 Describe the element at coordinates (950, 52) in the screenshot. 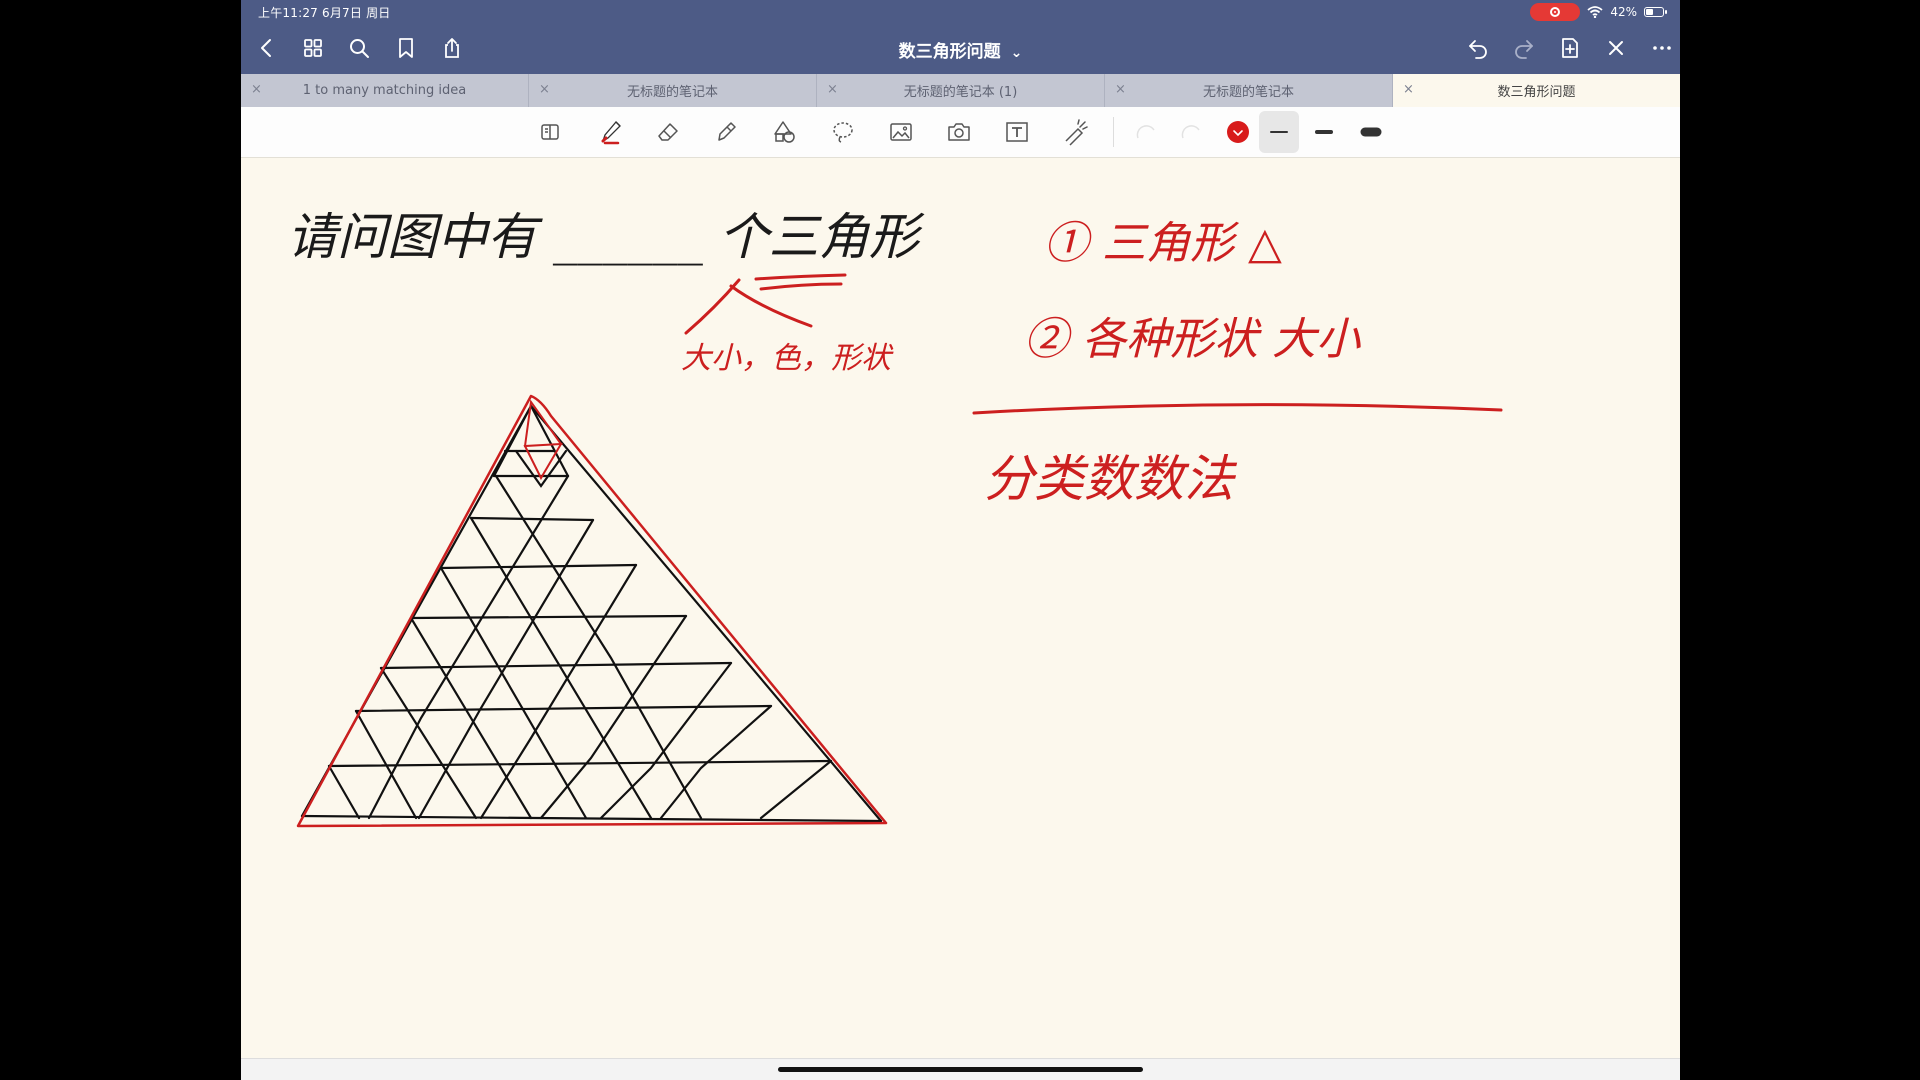

I see `document-title-text: 数三角形问题` at that location.